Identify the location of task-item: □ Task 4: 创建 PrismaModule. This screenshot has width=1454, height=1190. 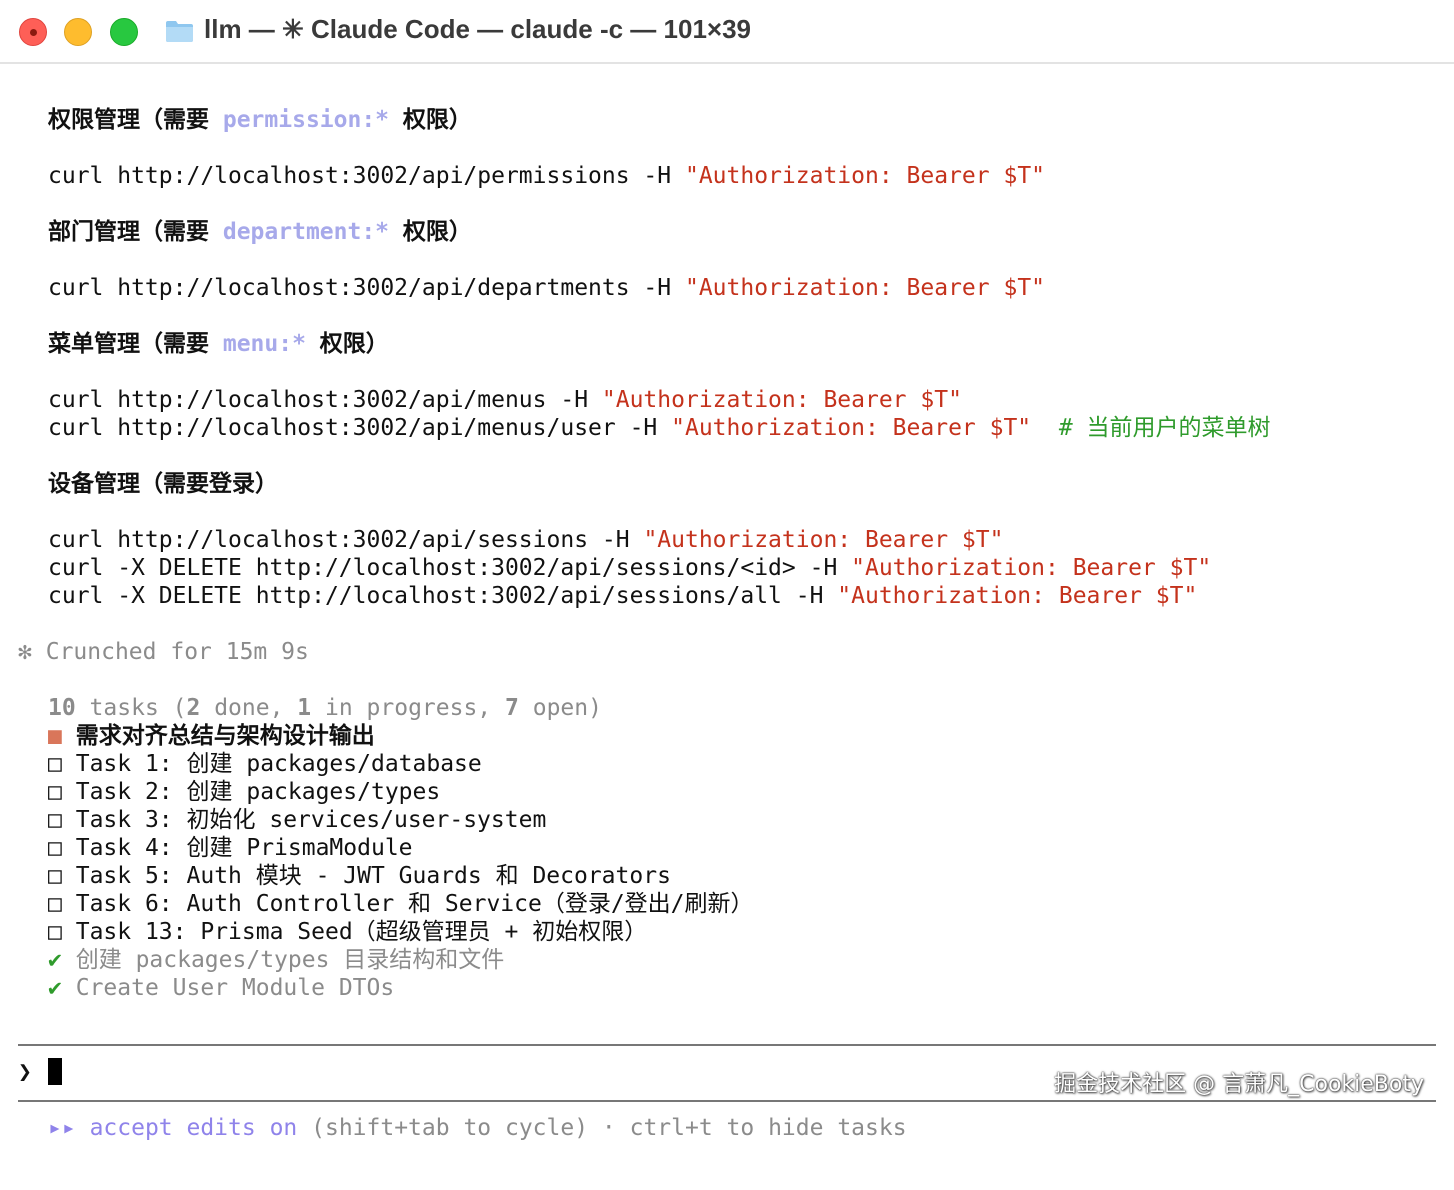
(230, 848).